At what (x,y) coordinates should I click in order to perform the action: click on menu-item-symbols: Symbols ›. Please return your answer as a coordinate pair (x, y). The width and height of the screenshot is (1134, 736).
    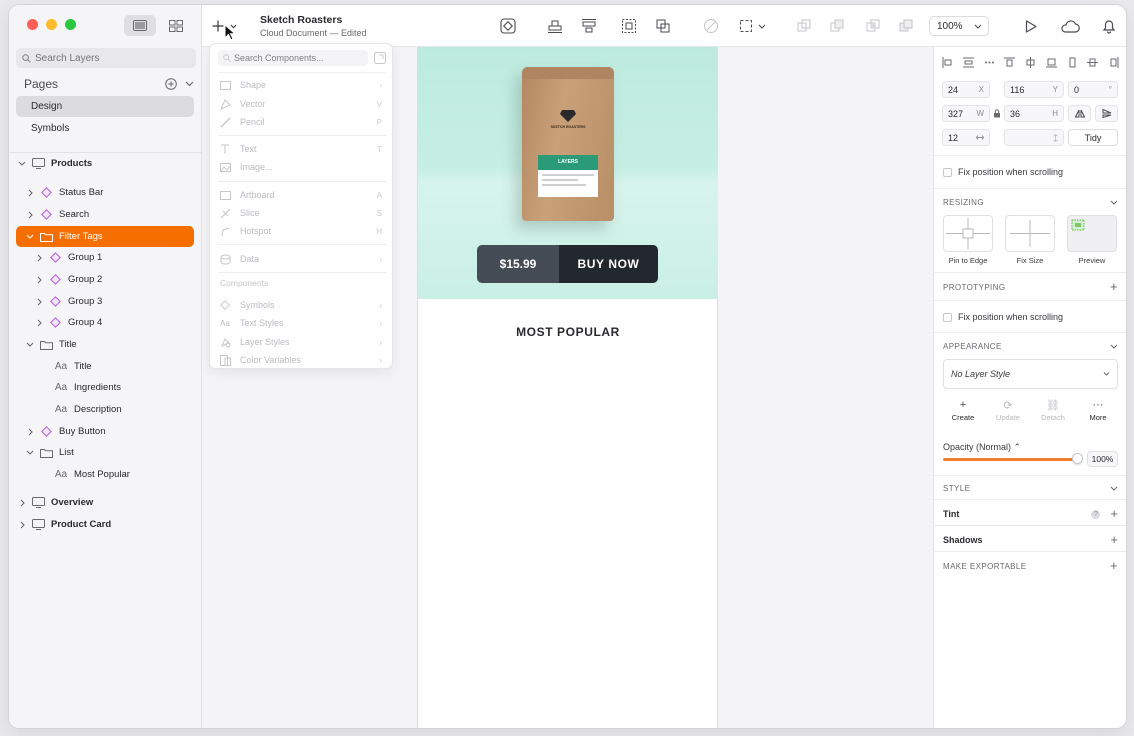
    Looking at the image, I should click on (302, 305).